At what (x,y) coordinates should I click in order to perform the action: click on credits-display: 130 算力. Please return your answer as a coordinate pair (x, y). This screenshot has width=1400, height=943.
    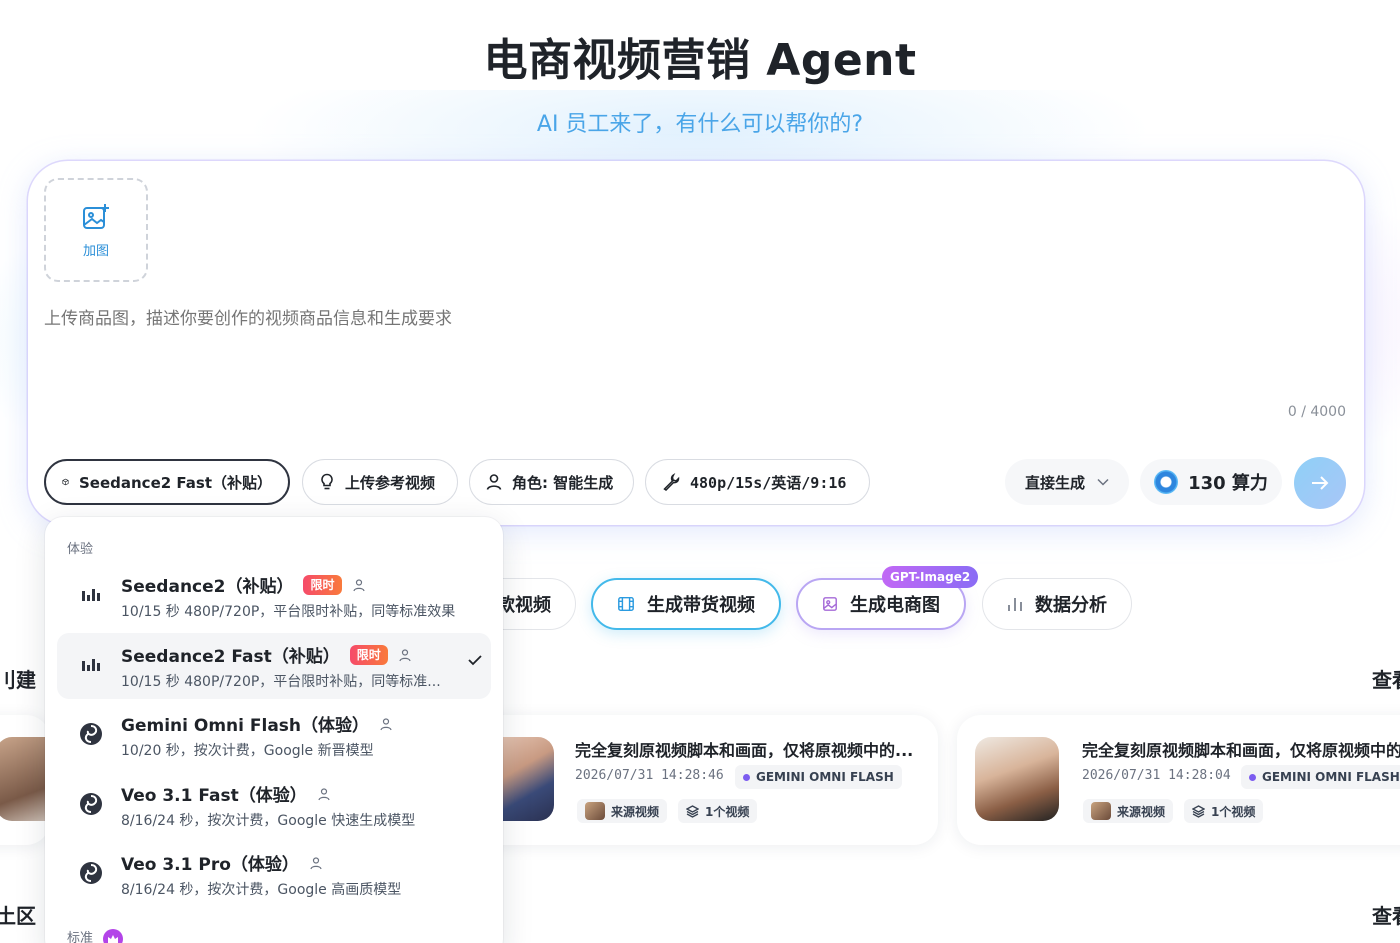
    Looking at the image, I should click on (1211, 482).